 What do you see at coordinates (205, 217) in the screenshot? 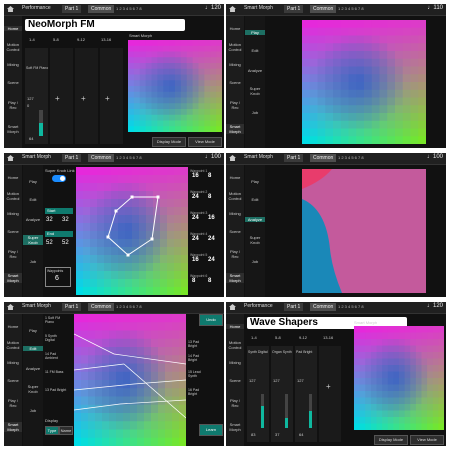
I see `waypoint-item: Waypoint 3 24 16` at bounding box center [205, 217].